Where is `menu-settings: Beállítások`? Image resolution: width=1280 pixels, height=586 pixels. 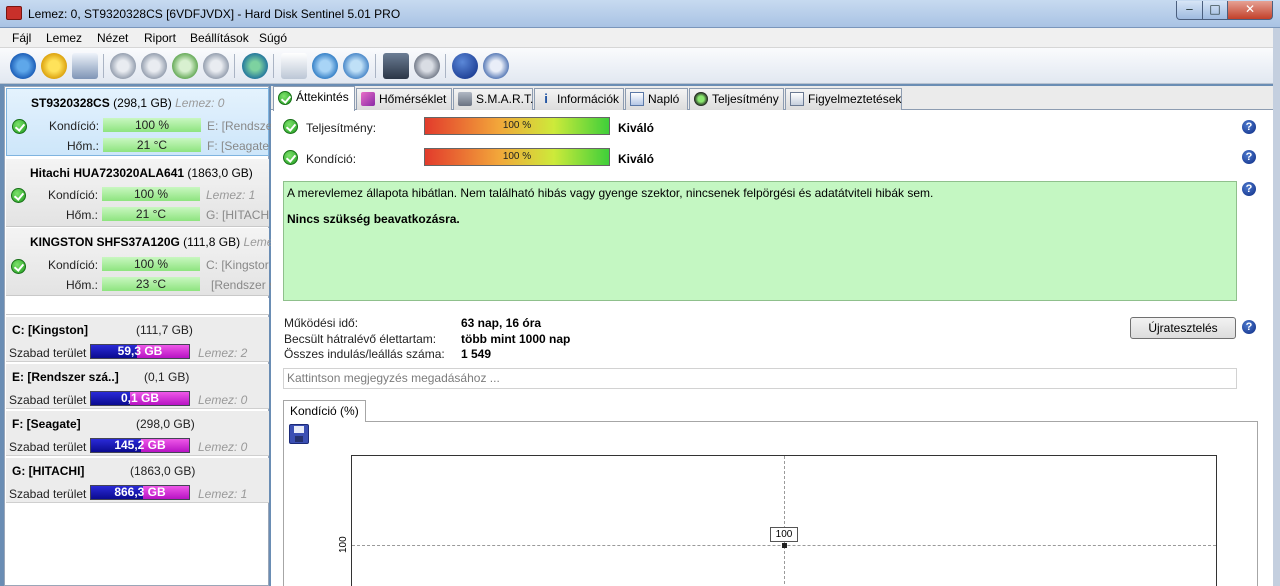
menu-settings: Beállítások is located at coordinates (219, 38).